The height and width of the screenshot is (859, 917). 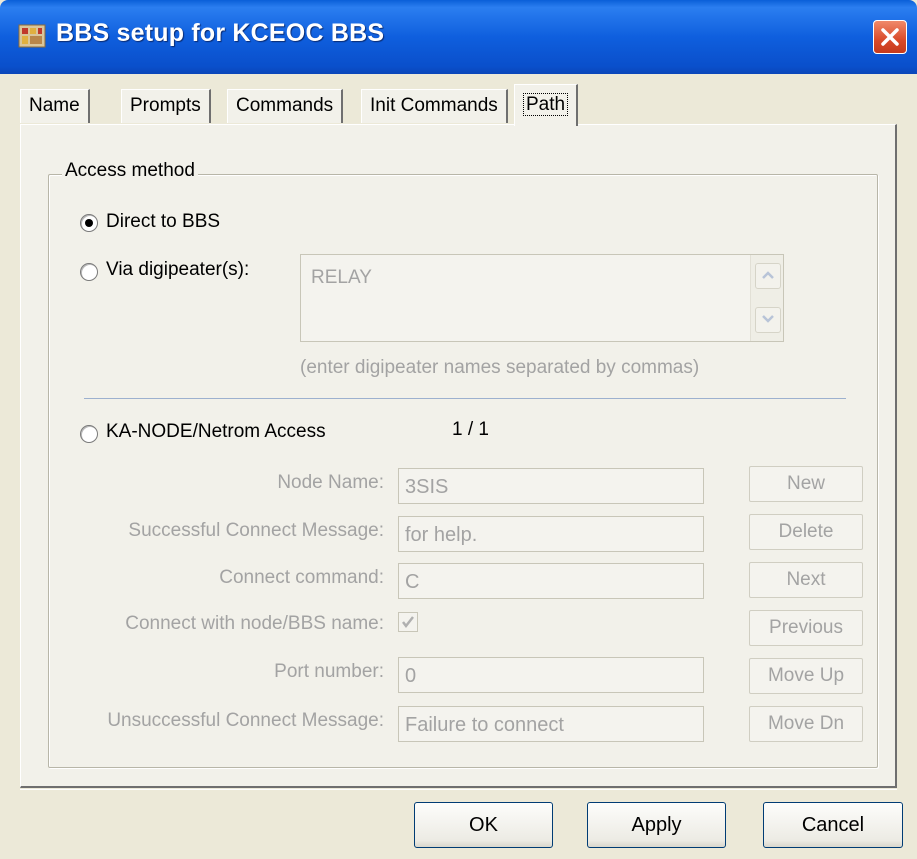 I want to click on tab-init-commands: Init Commands, so click(x=434, y=106).